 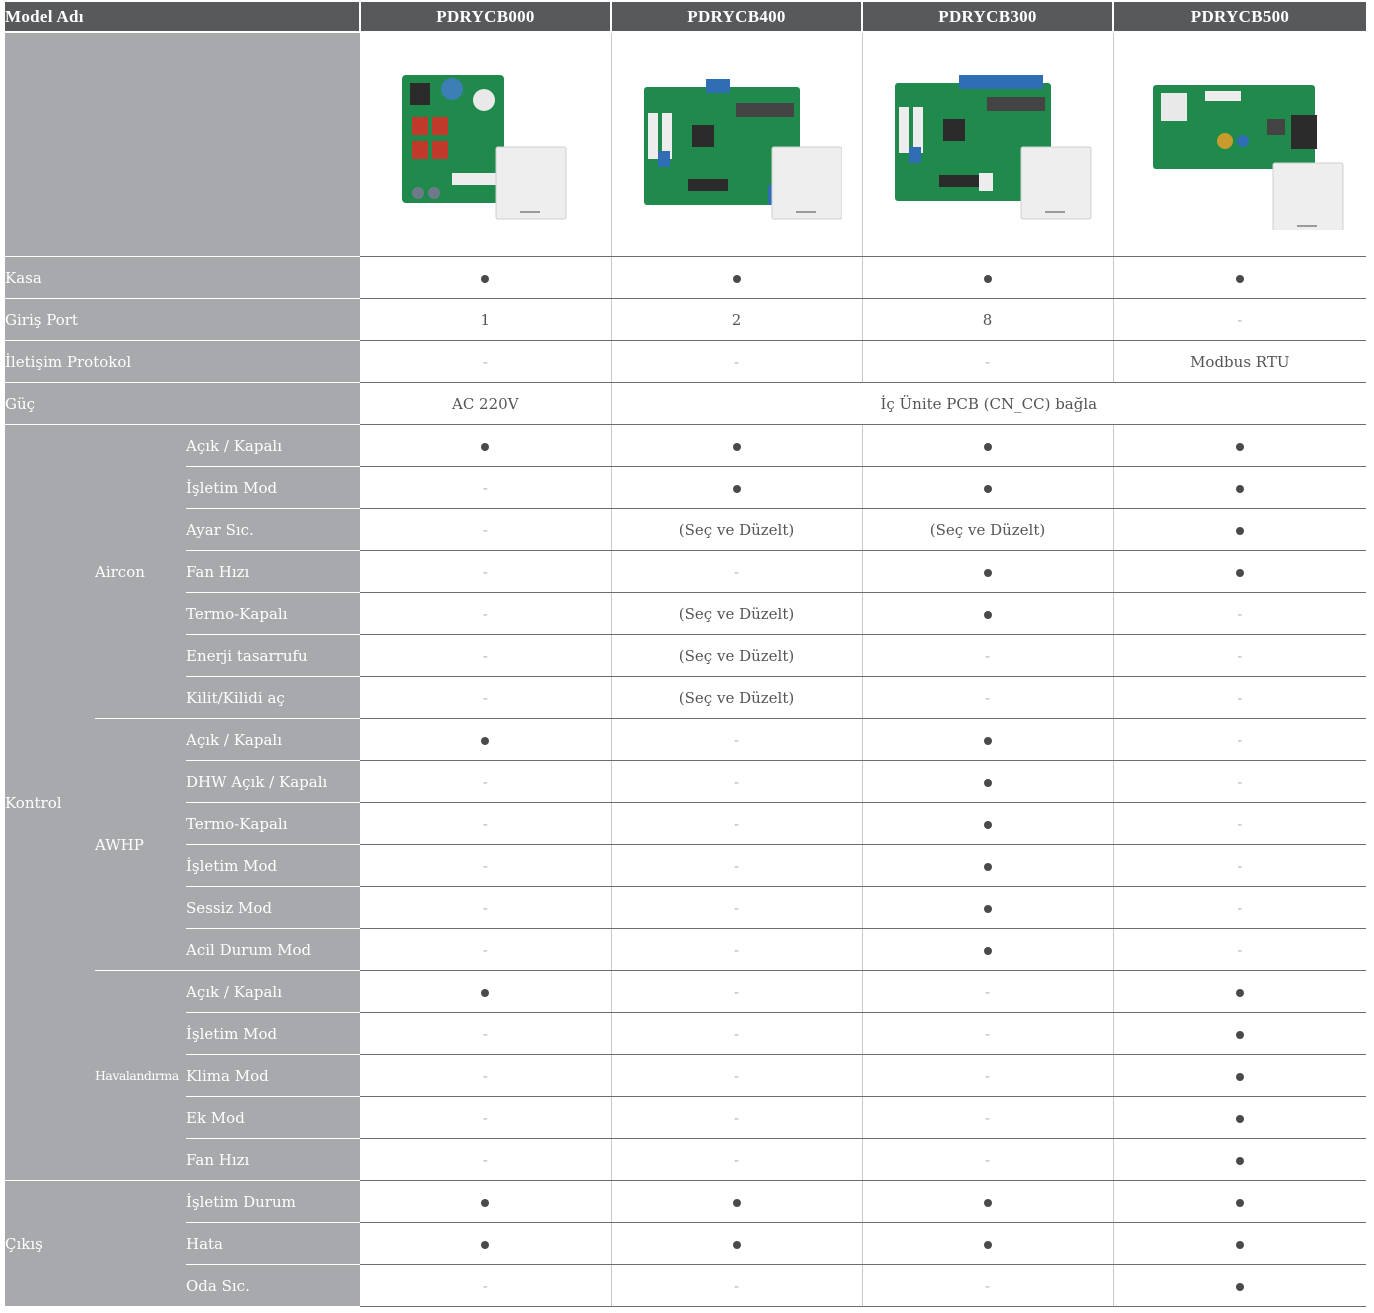 I want to click on table-row: Çıkış İşletim Durum, so click(x=686, y=1243).